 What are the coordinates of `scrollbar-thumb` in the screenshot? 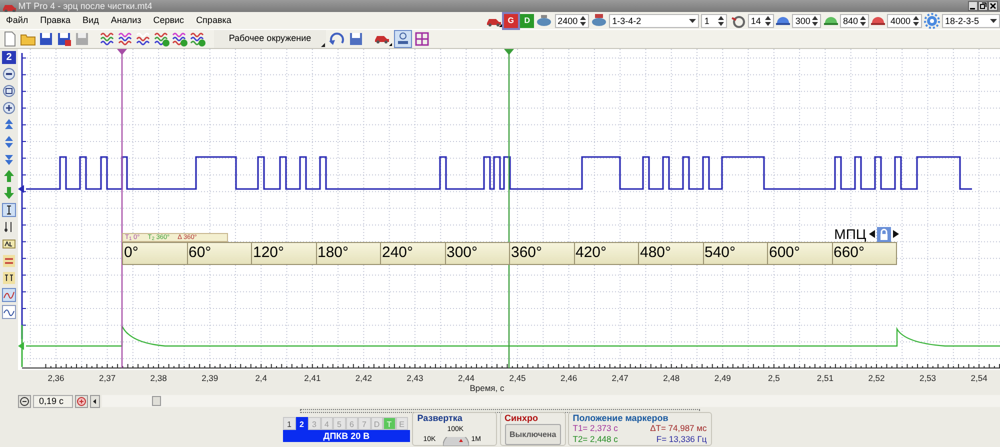 It's located at (156, 401).